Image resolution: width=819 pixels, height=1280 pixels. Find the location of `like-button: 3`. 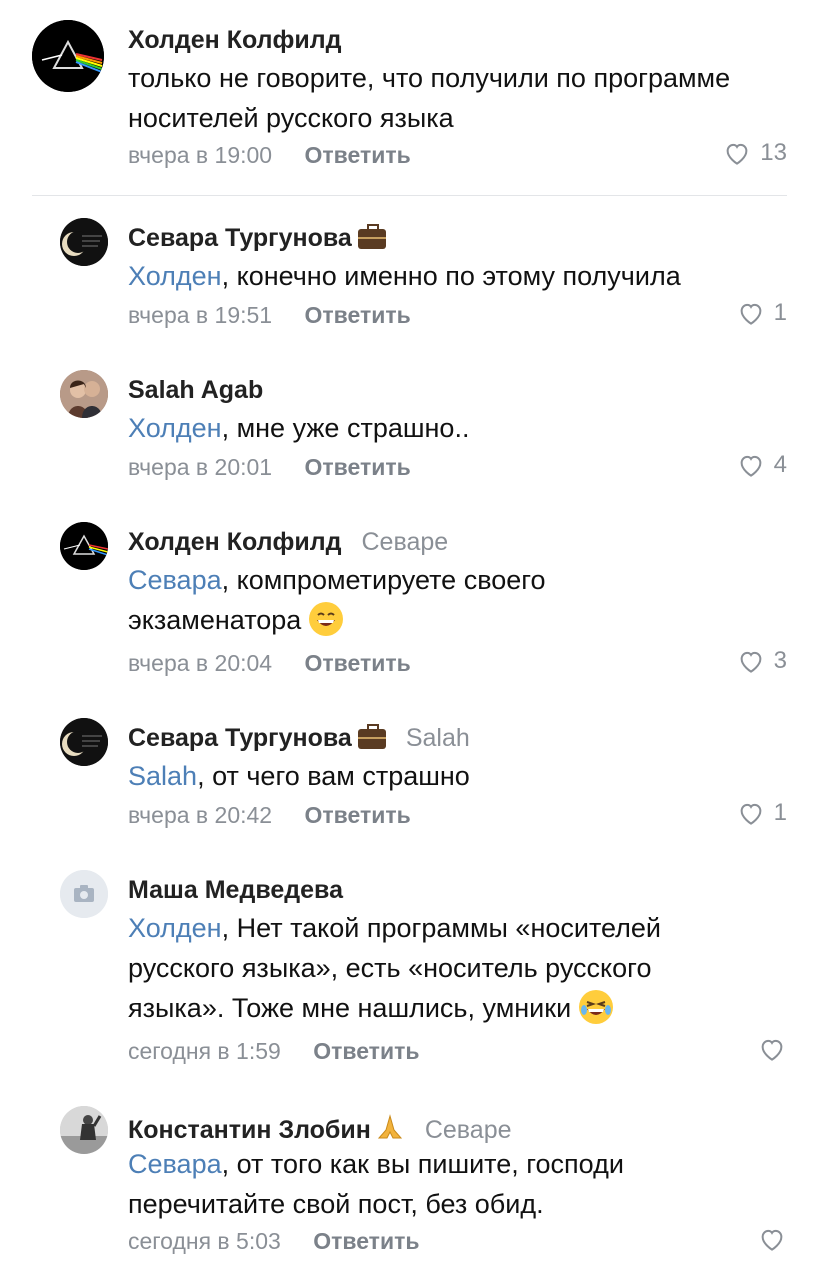

like-button: 3 is located at coordinates (761, 661).